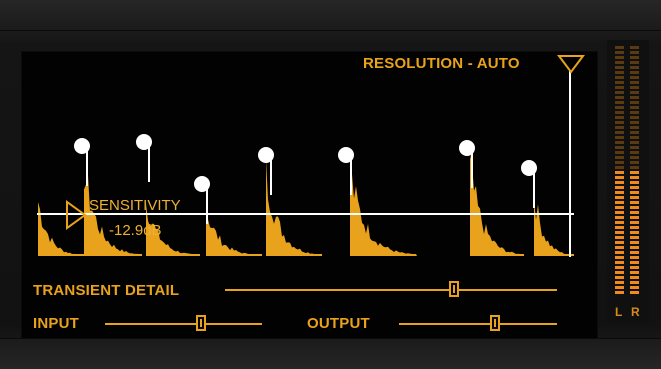  Describe the element at coordinates (330, 353) in the screenshot. I see `bottom-bar` at that location.